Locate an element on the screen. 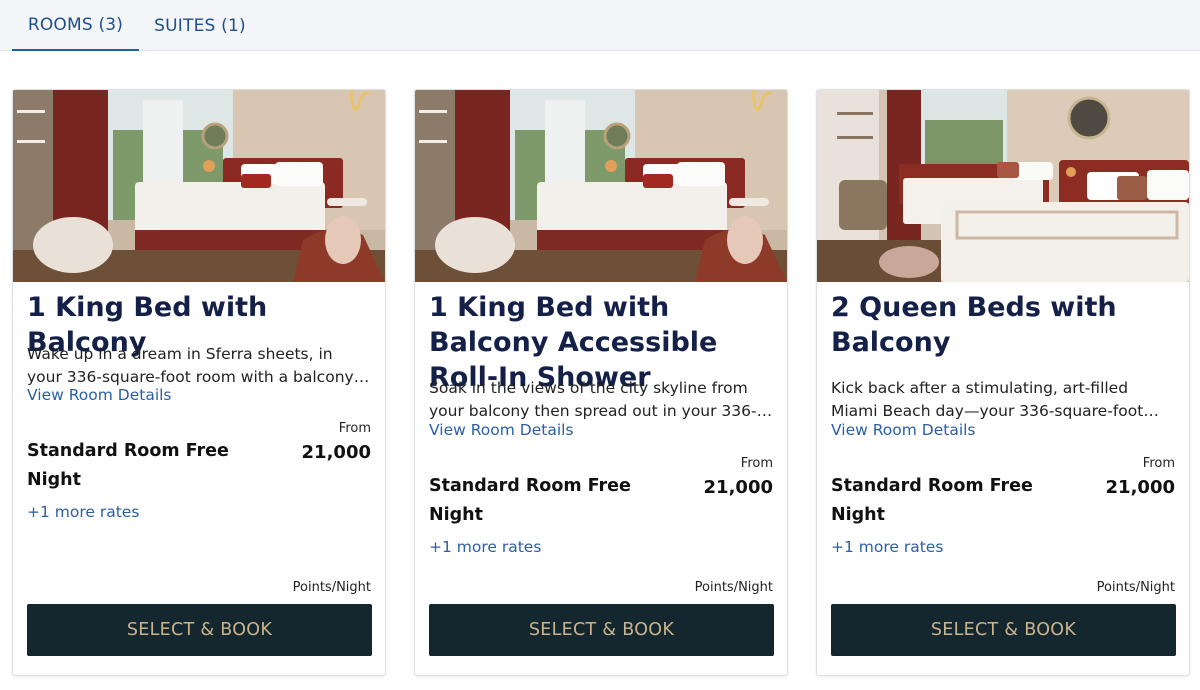 This screenshot has width=1200, height=690. tab-suites: SUITES (1) is located at coordinates (200, 25).